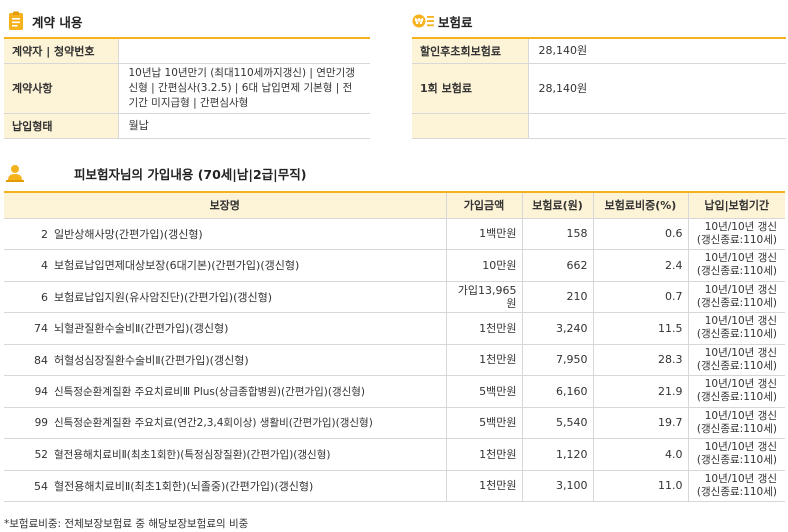 The height and width of the screenshot is (532, 788). Describe the element at coordinates (657, 88) in the screenshot. I see `premium-first-value: 28,140원` at that location.